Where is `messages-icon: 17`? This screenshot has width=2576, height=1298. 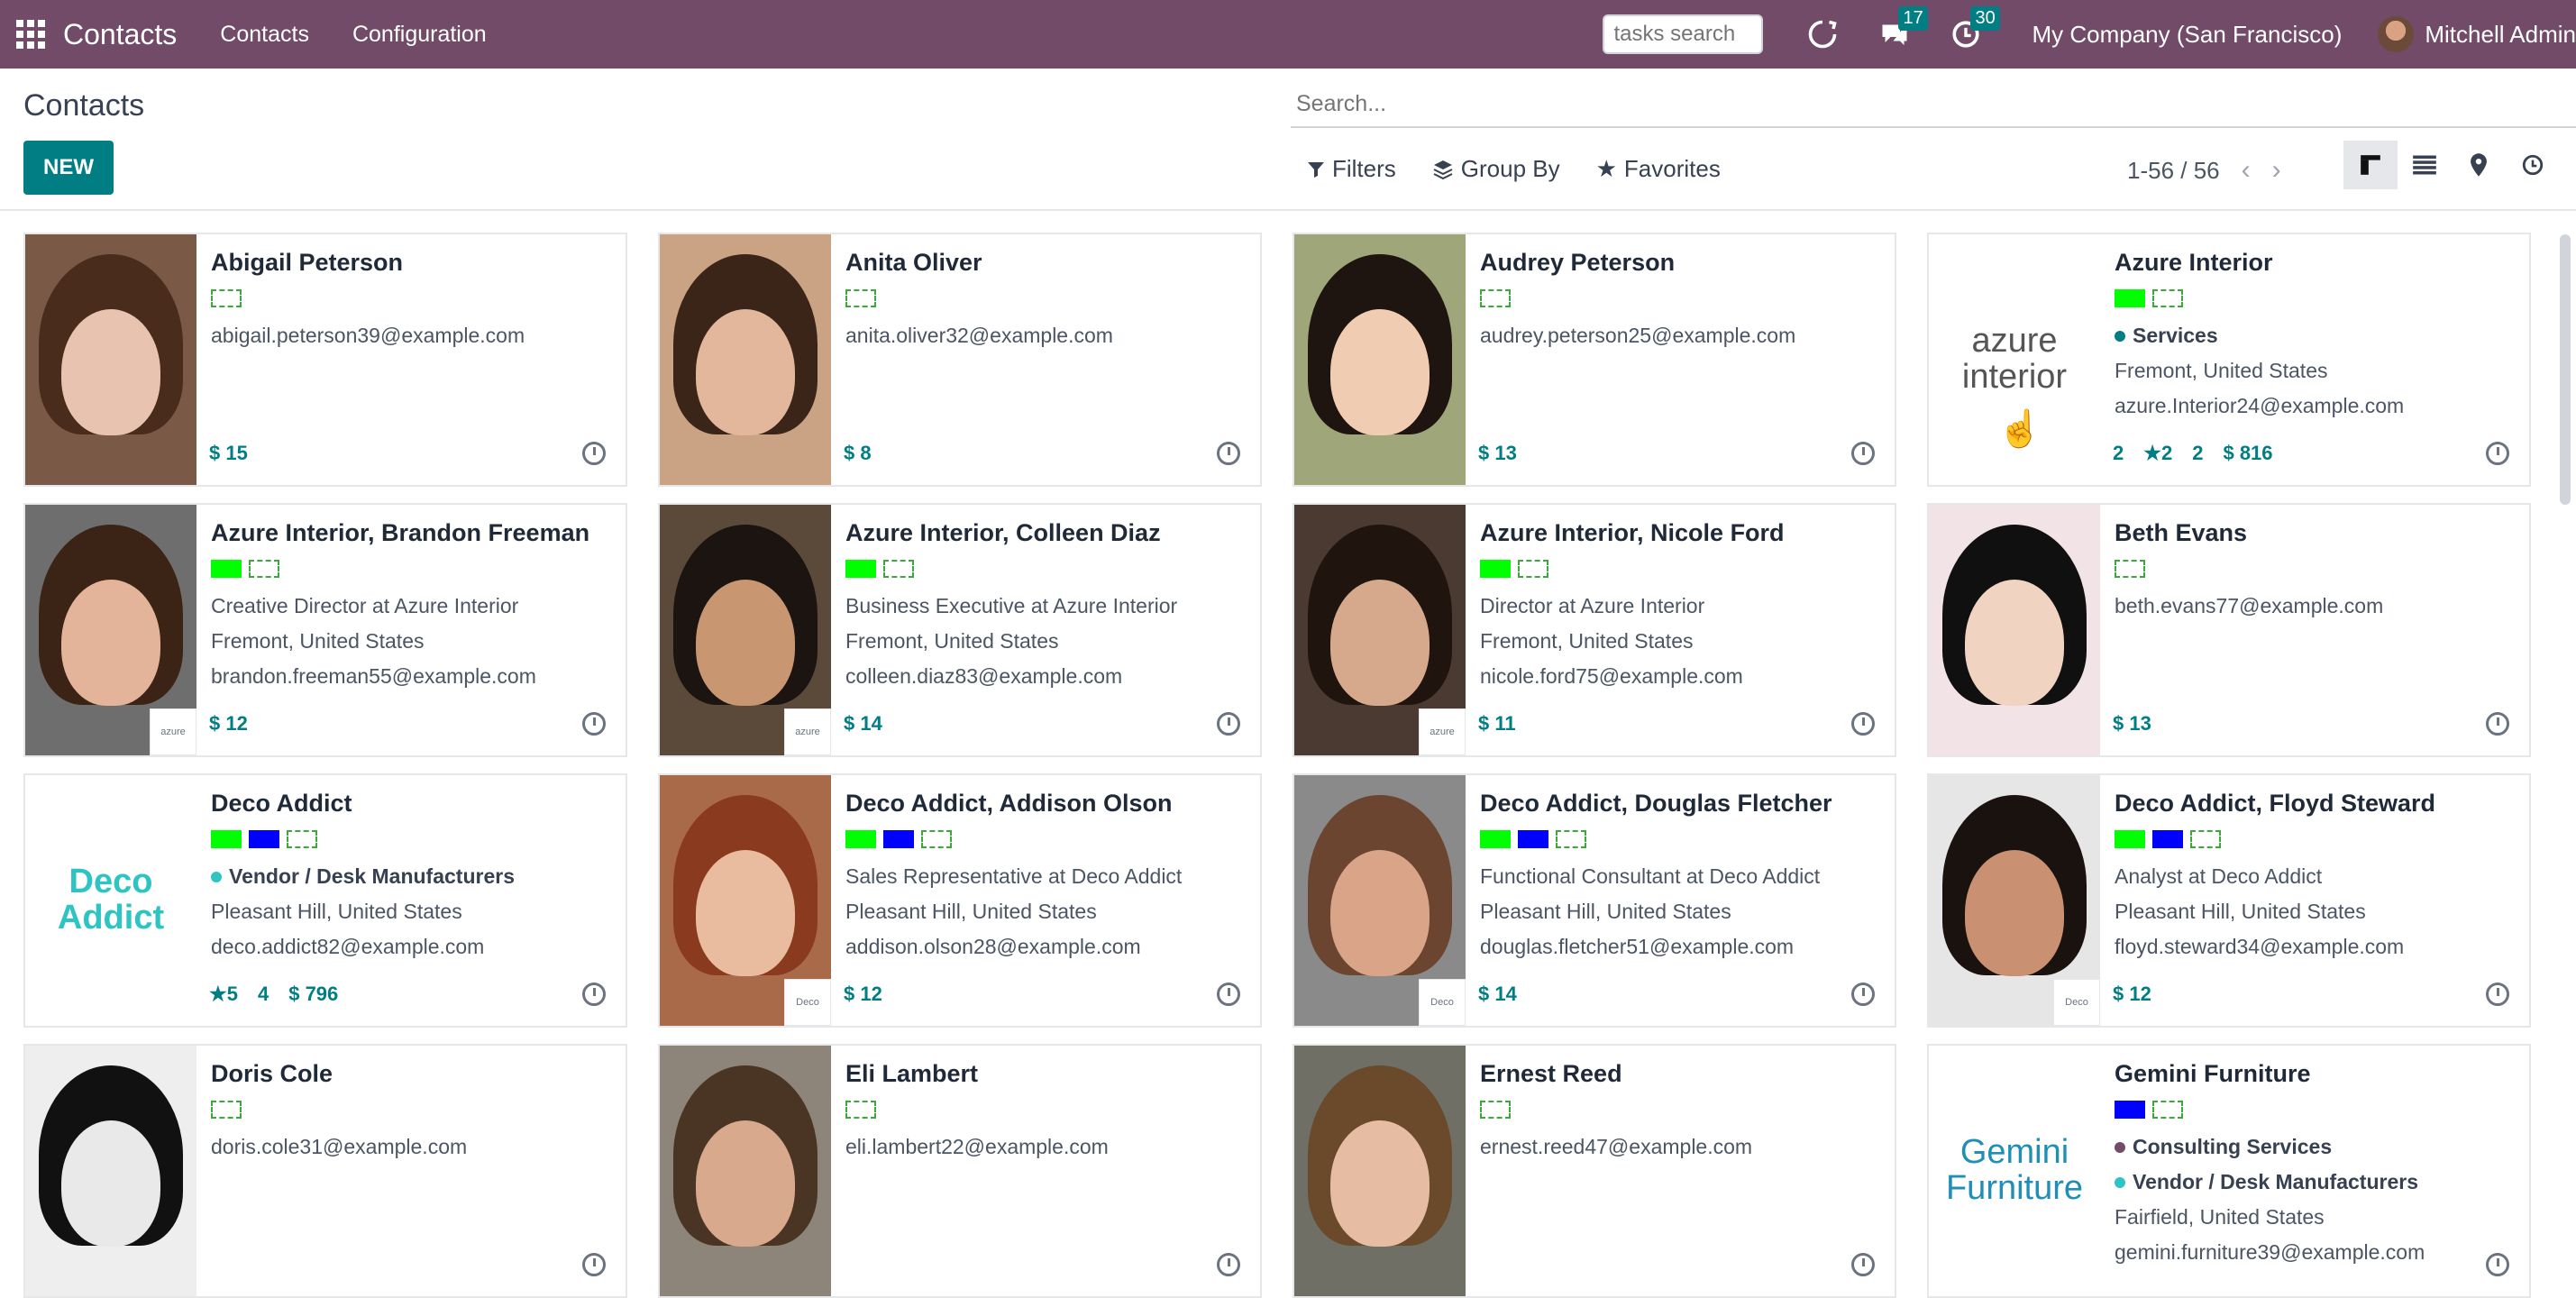
messages-icon: 17 is located at coordinates (1903, 28).